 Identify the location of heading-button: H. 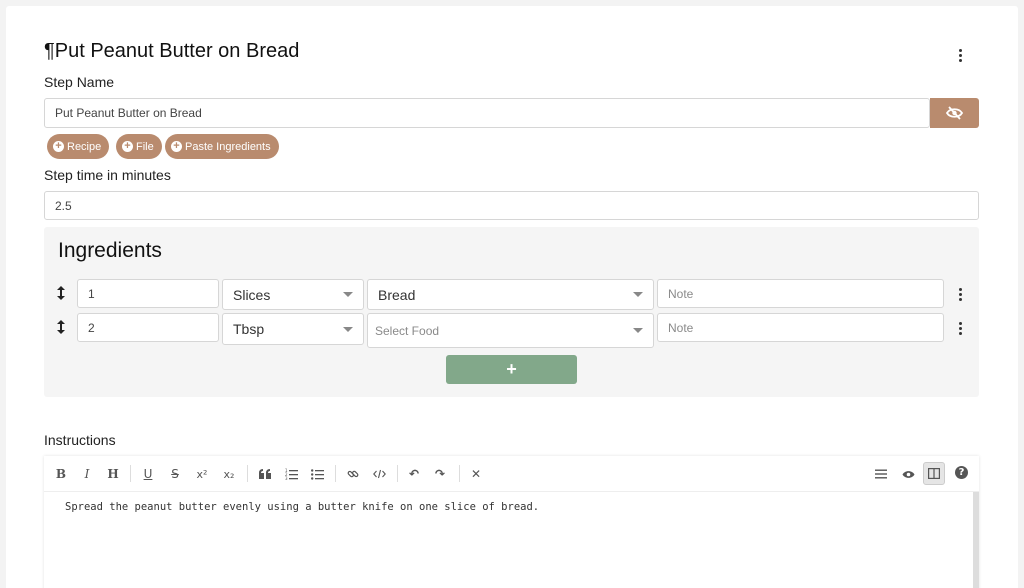
(113, 474).